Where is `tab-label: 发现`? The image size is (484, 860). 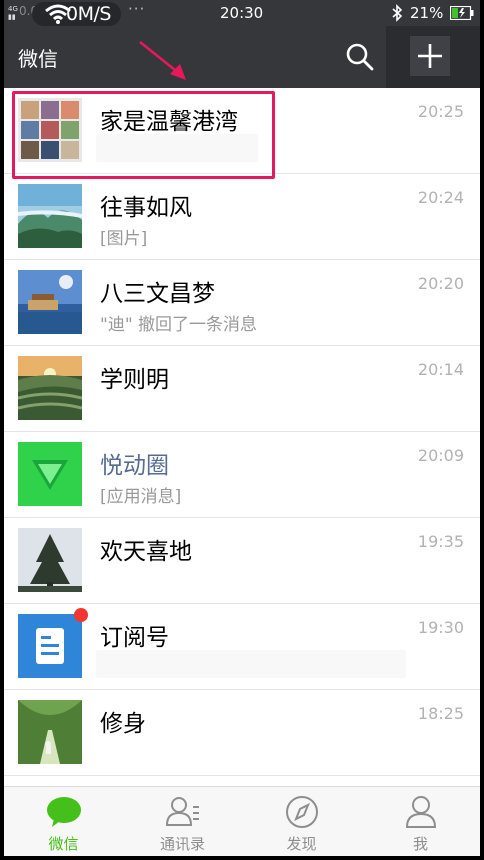
tab-label: 发现 is located at coordinates (301, 844).